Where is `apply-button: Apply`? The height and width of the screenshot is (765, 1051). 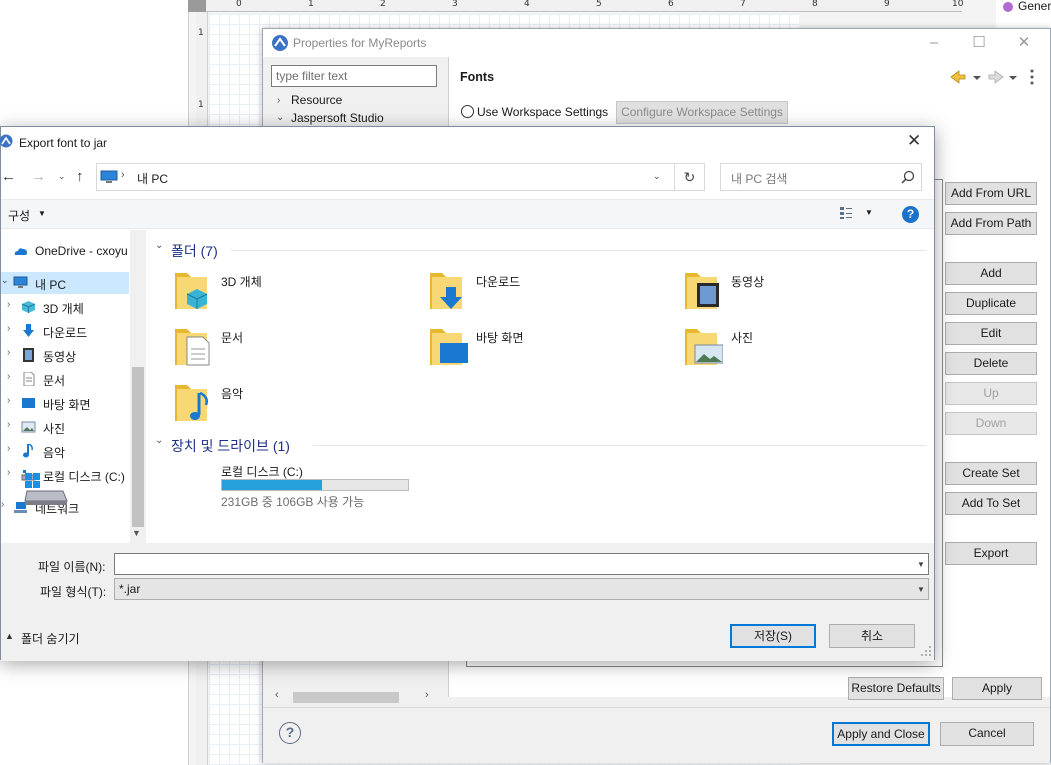 apply-button: Apply is located at coordinates (997, 688).